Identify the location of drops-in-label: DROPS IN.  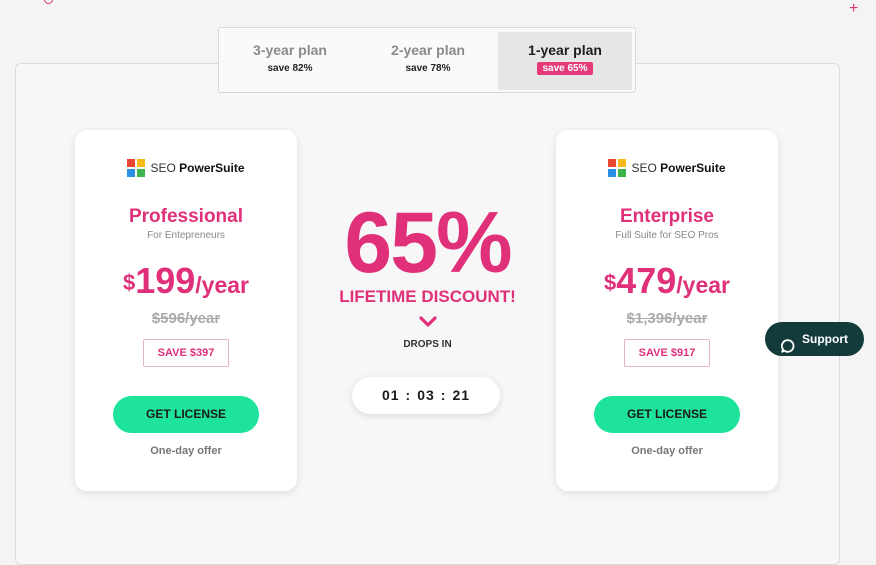
(427, 344).